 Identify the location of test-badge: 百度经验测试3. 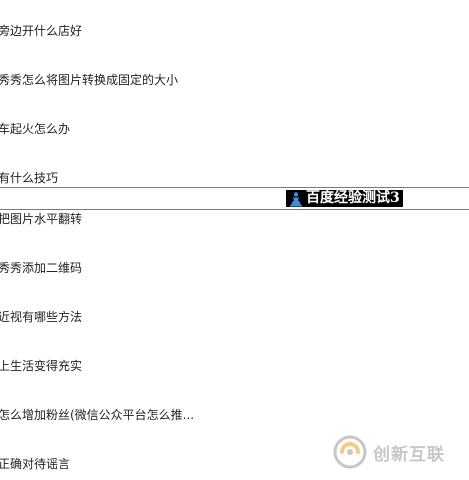
(344, 198).